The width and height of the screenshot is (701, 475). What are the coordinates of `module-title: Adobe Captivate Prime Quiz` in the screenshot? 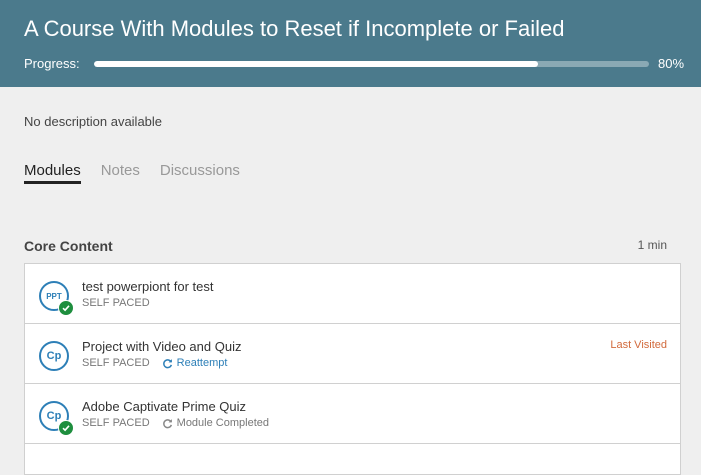 It's located at (164, 406).